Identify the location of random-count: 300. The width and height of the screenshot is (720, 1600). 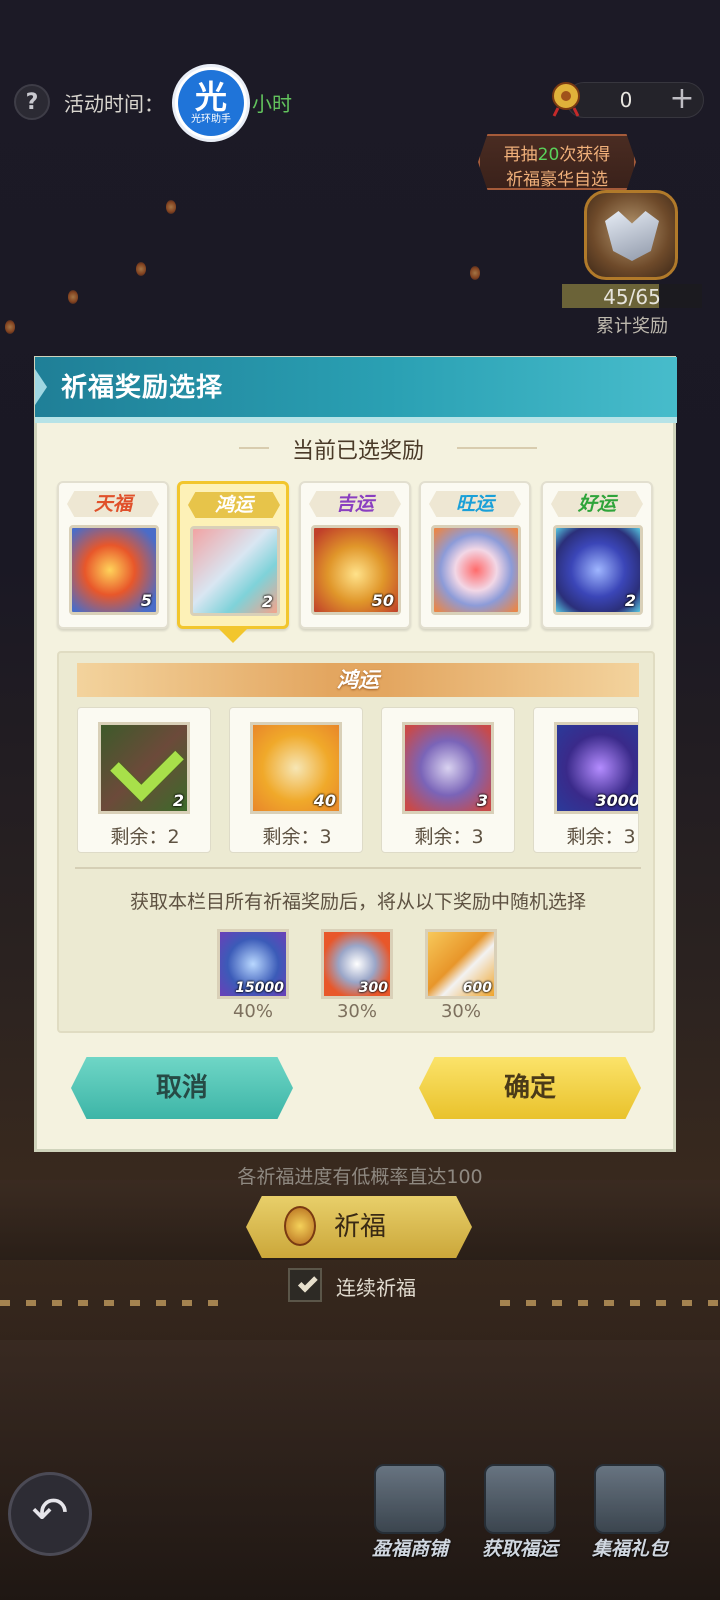
(373, 988).